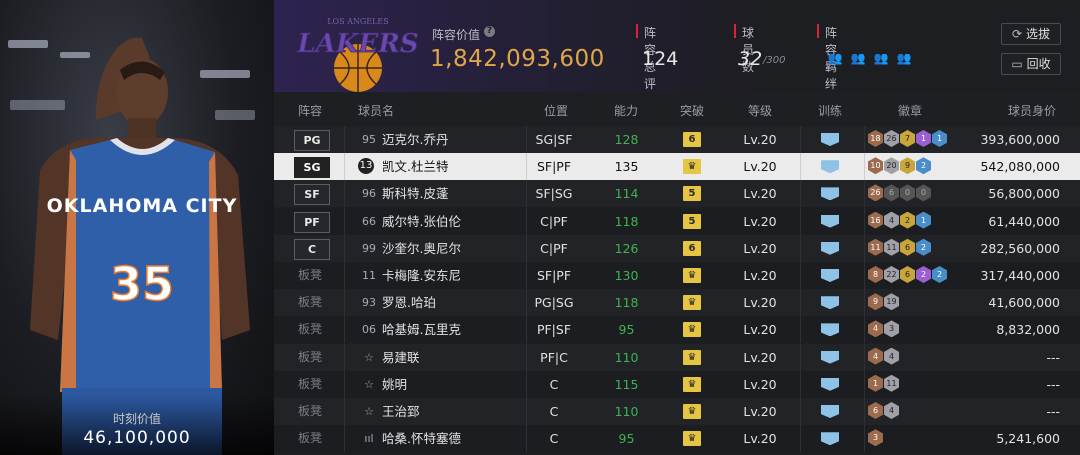 The image size is (1080, 455). I want to click on slot-badge: SF, so click(312, 195).